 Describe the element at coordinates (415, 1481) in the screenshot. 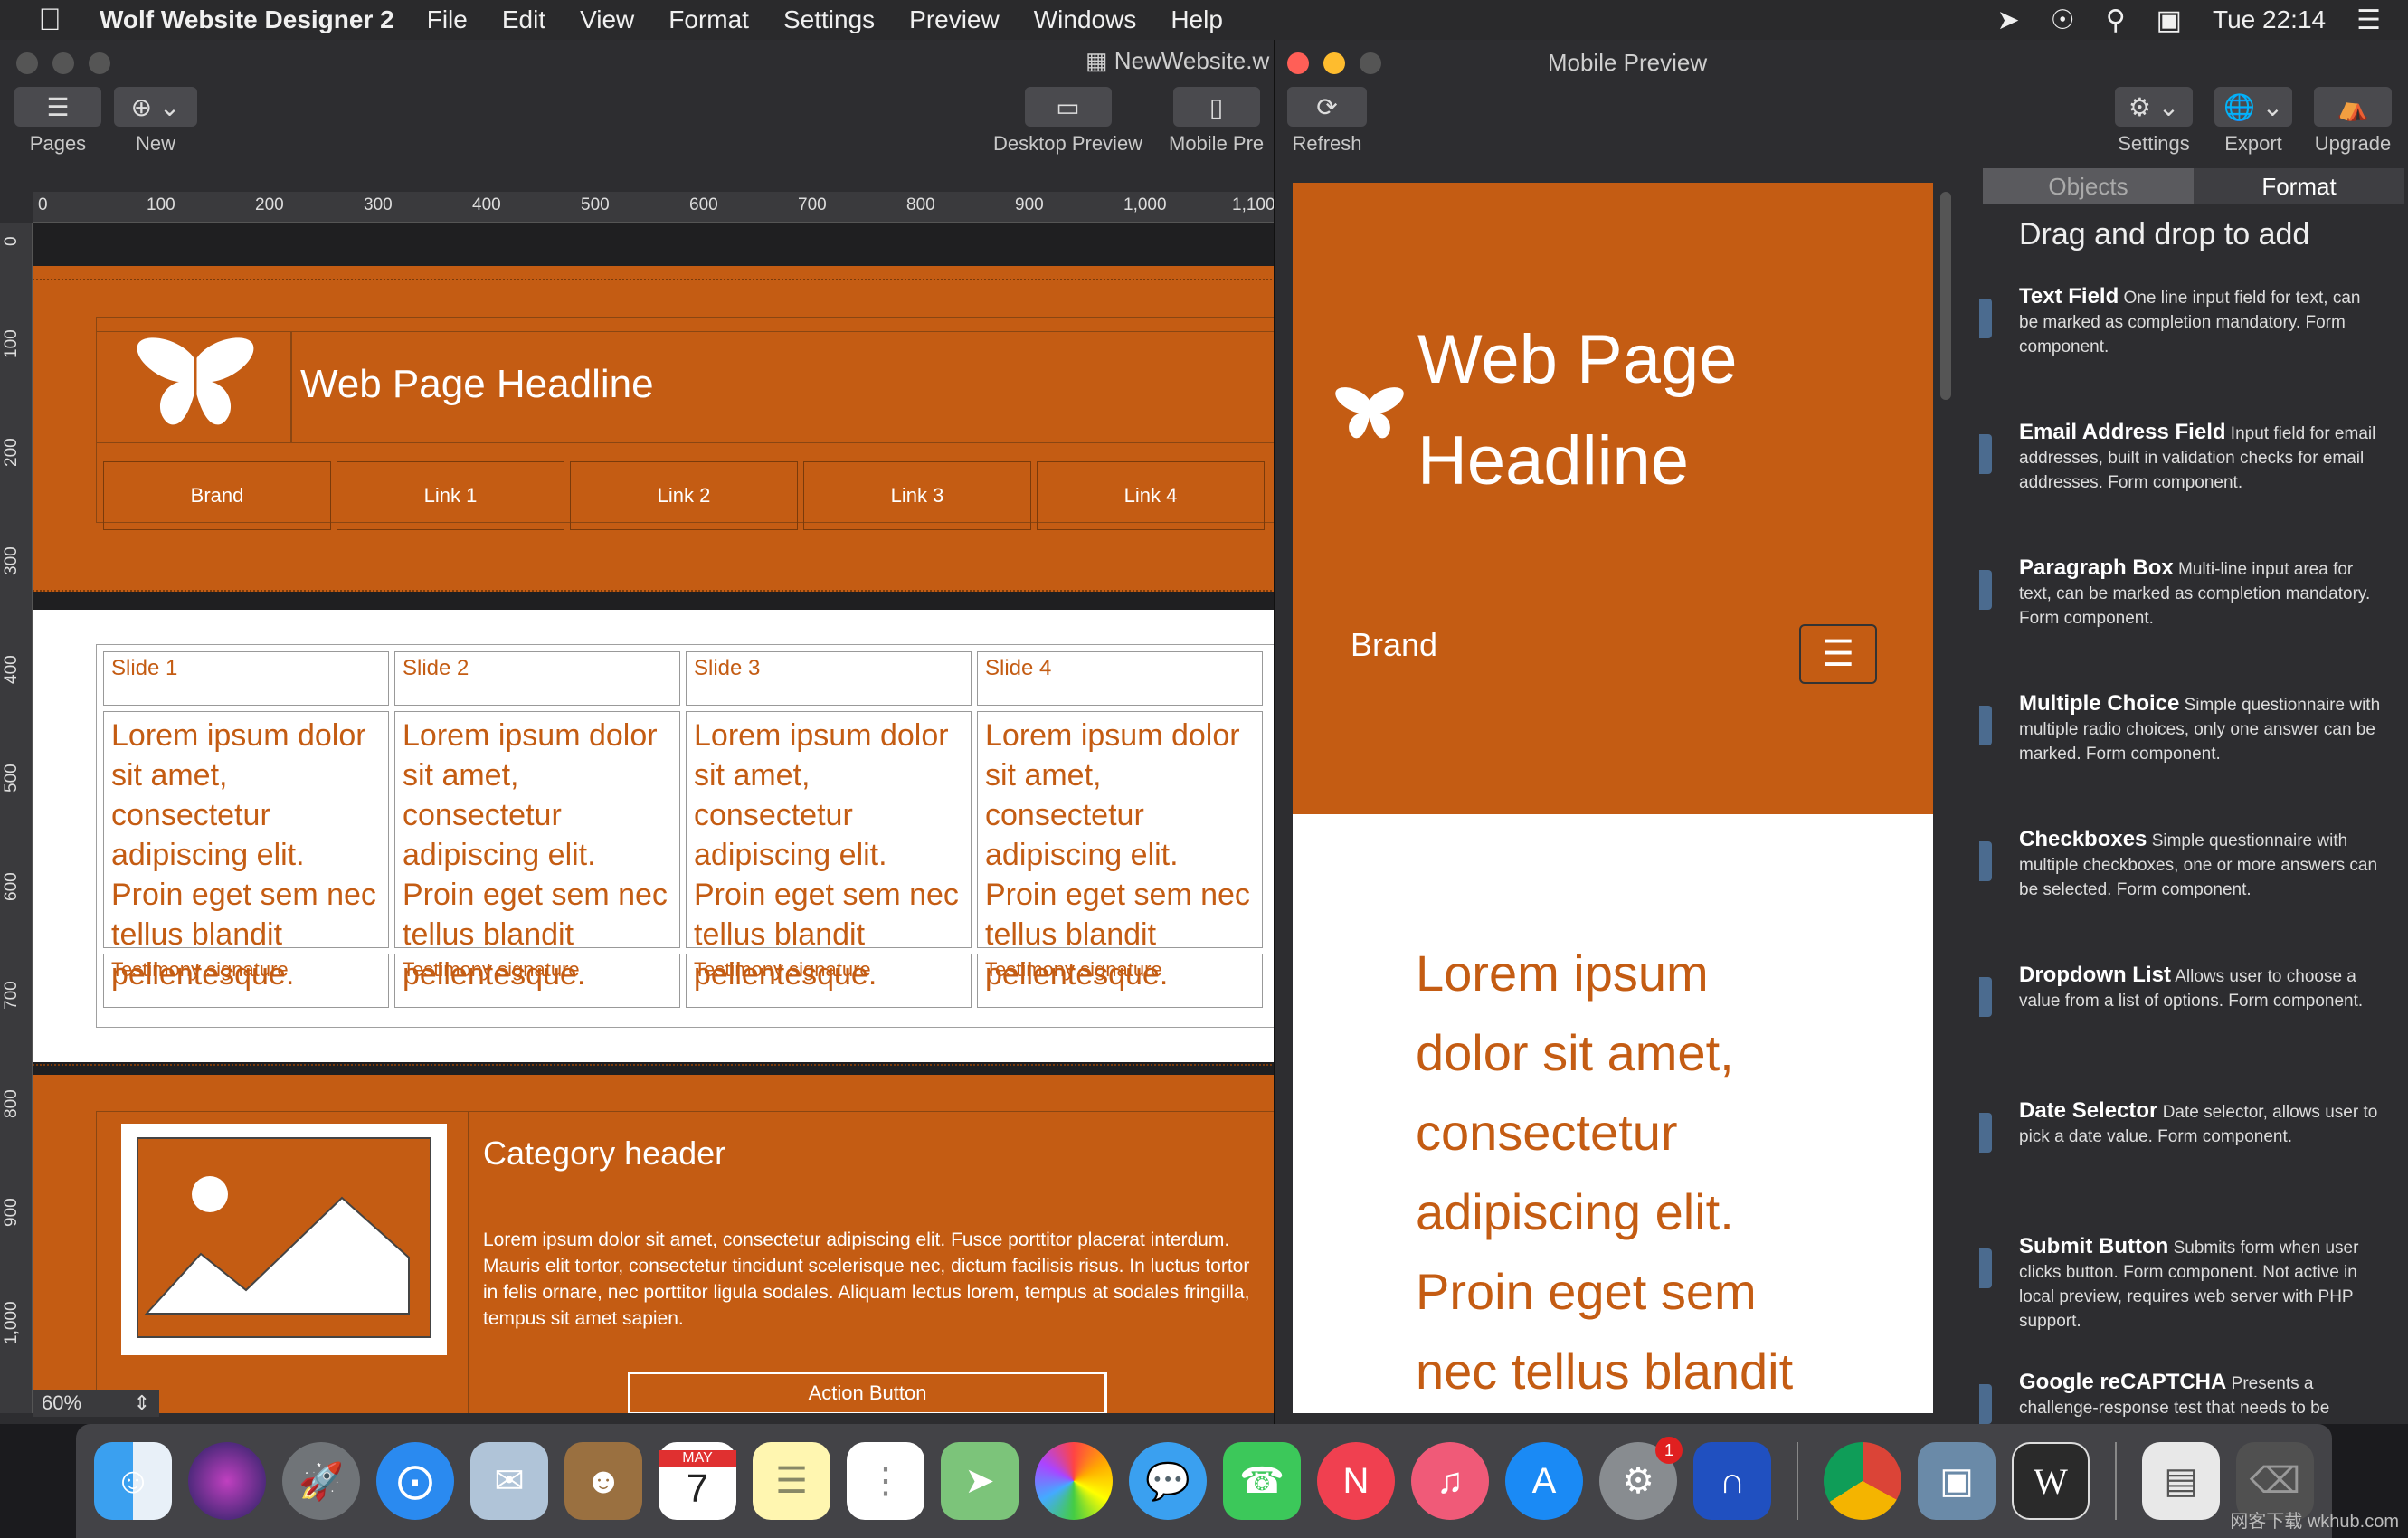

I see `safari-icon: ⨀` at that location.